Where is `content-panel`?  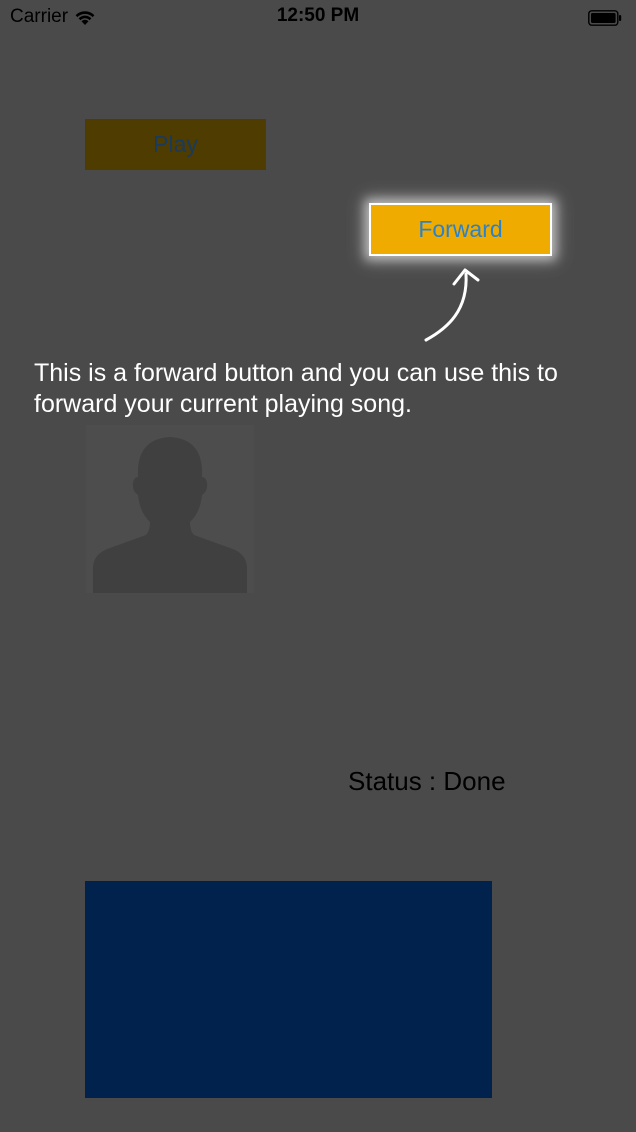
content-panel is located at coordinates (288, 989).